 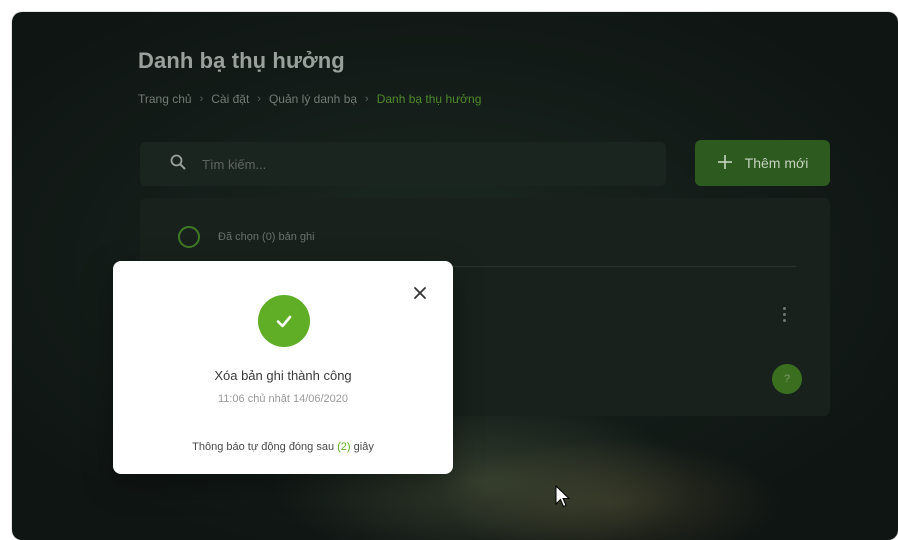 I want to click on search-icon, so click(x=178, y=164).